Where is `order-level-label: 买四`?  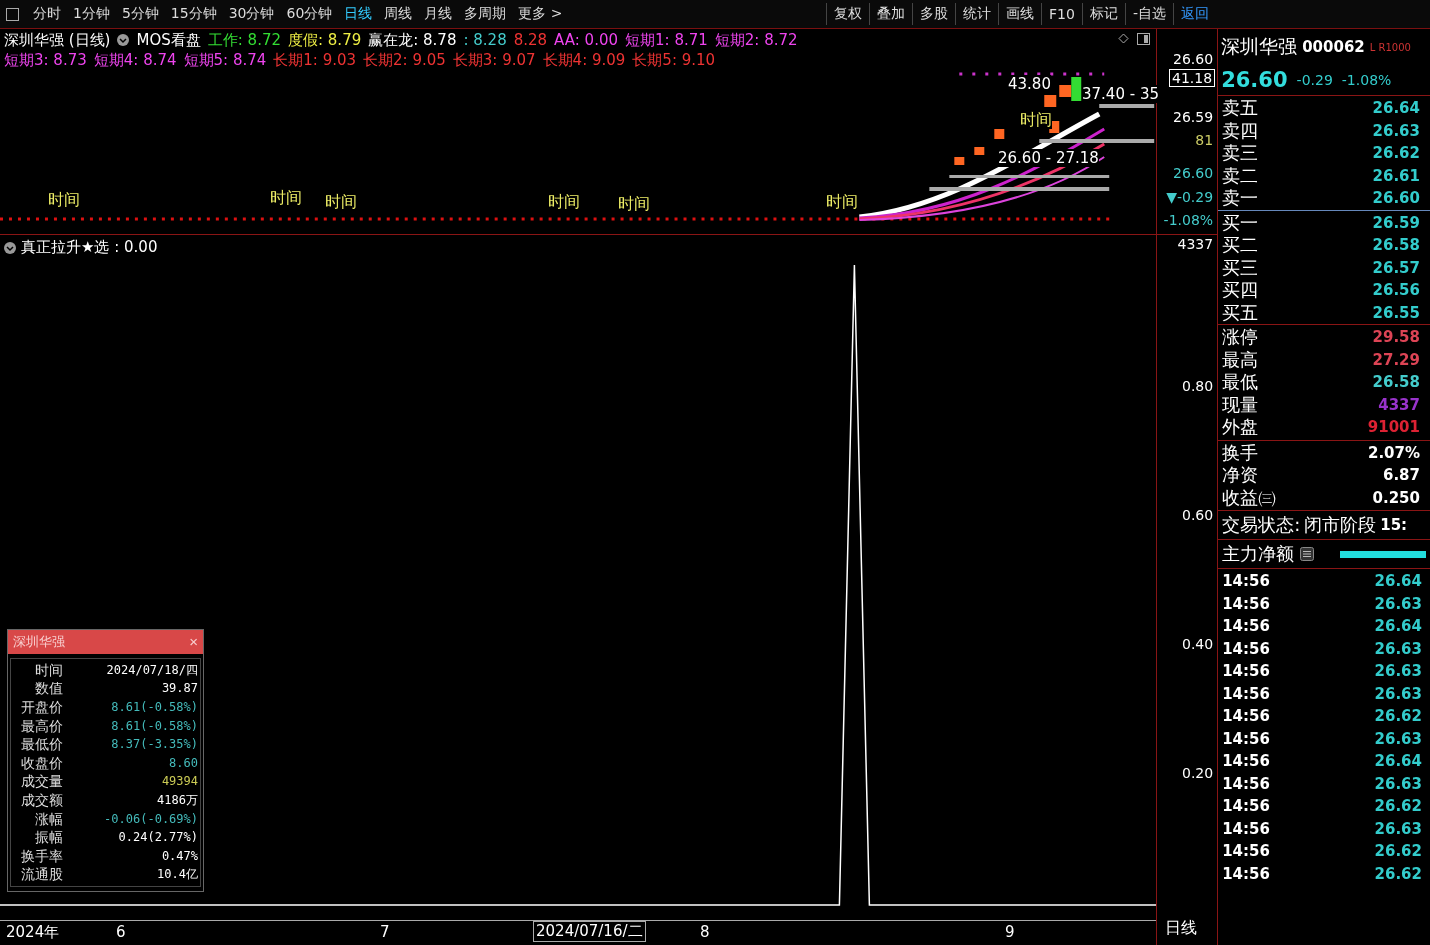 order-level-label: 买四 is located at coordinates (1240, 290).